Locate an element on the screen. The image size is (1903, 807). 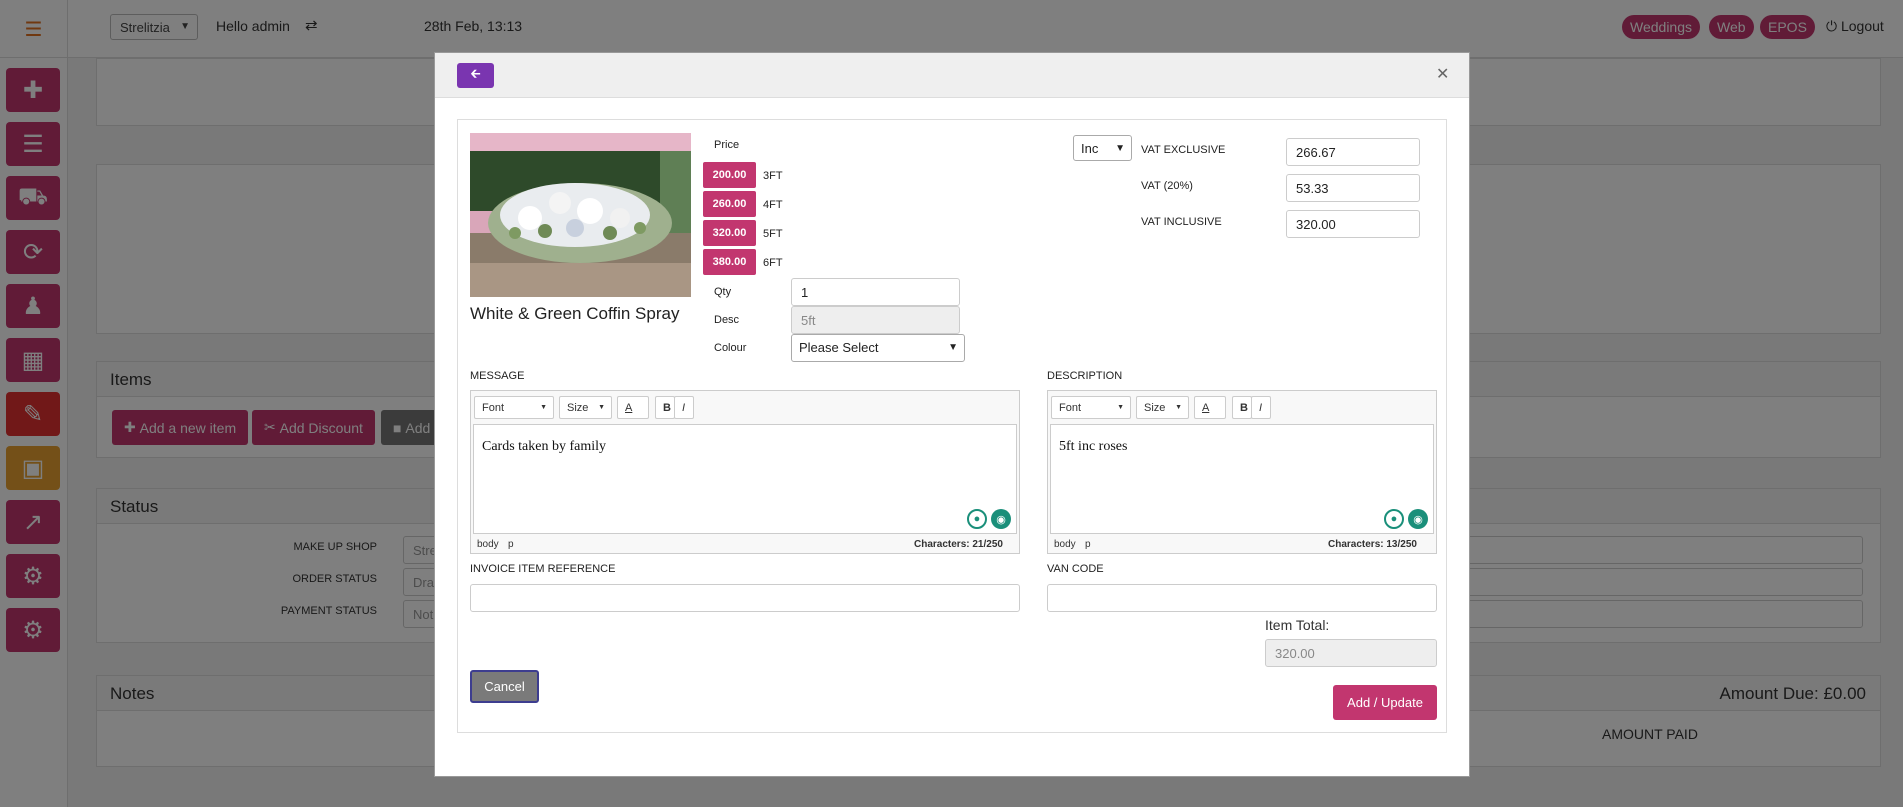
size-label-3ft: 3FT is located at coordinates (773, 176).